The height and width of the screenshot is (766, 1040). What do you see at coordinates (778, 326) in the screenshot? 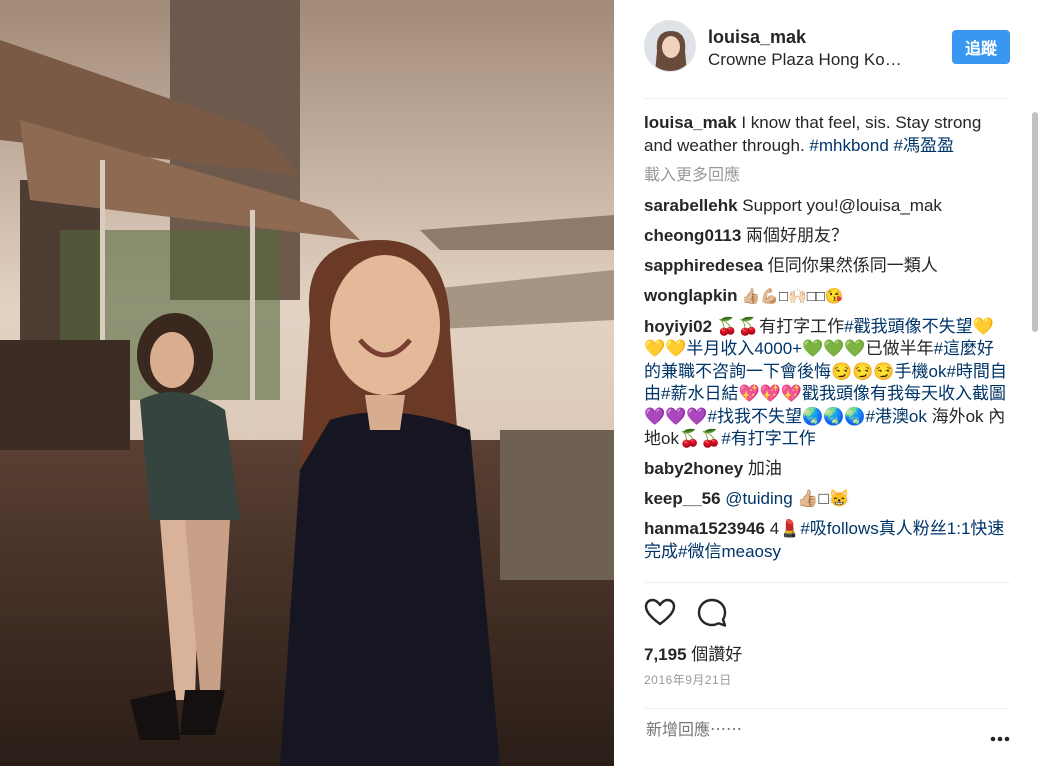
I see `comment-text: 🍒🍒有打字工作` at bounding box center [778, 326].